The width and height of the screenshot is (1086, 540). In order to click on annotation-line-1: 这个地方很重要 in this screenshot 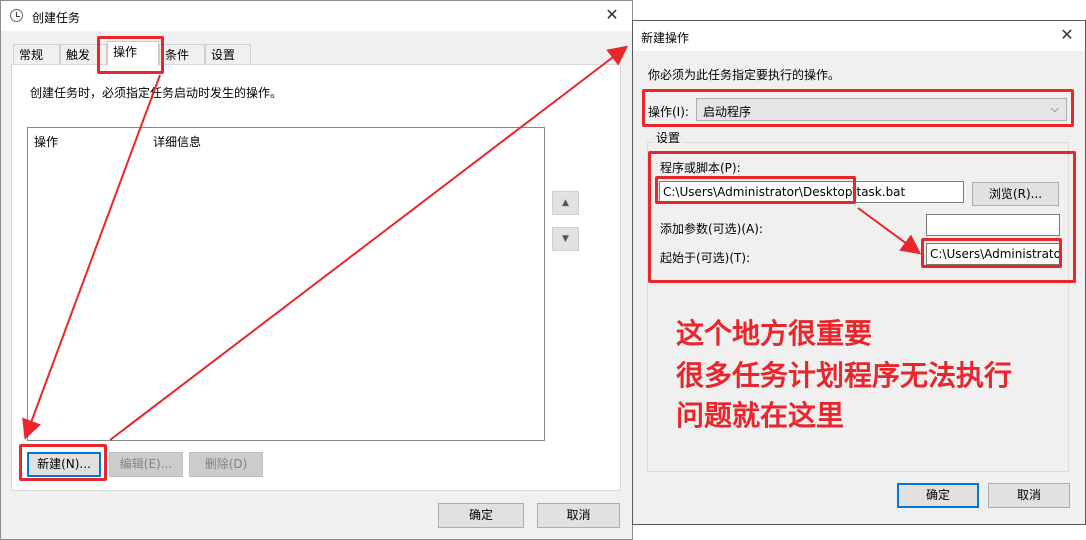, I will do `click(774, 333)`.